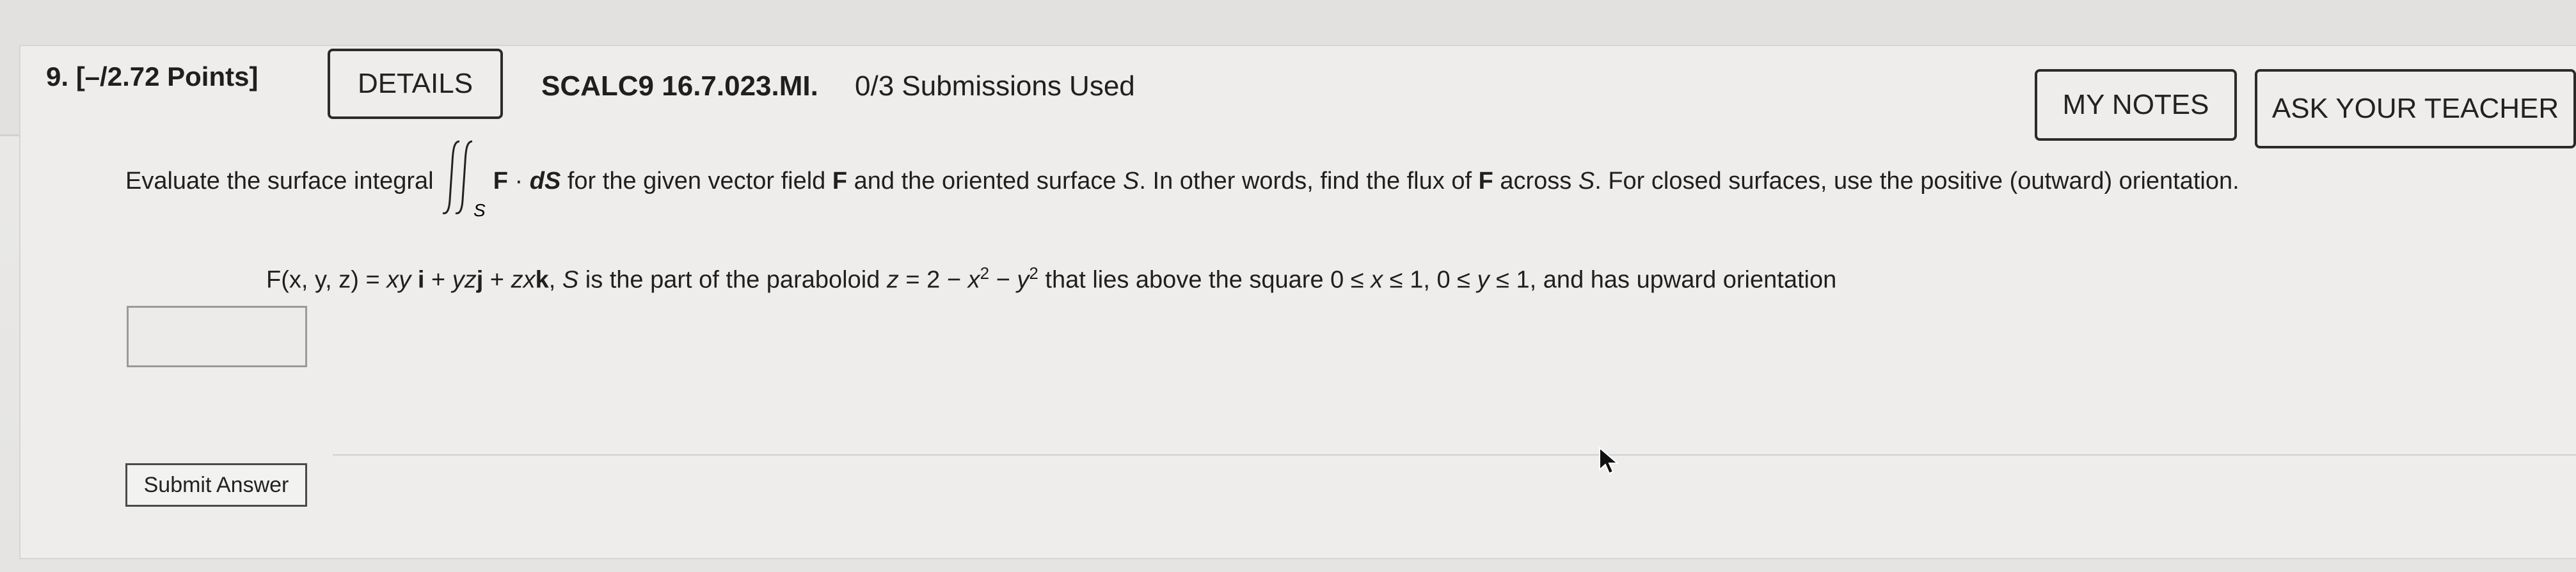 This screenshot has width=2576, height=572. What do you see at coordinates (280, 181) in the screenshot?
I see `problem-intro: Evaluate the surface integral` at bounding box center [280, 181].